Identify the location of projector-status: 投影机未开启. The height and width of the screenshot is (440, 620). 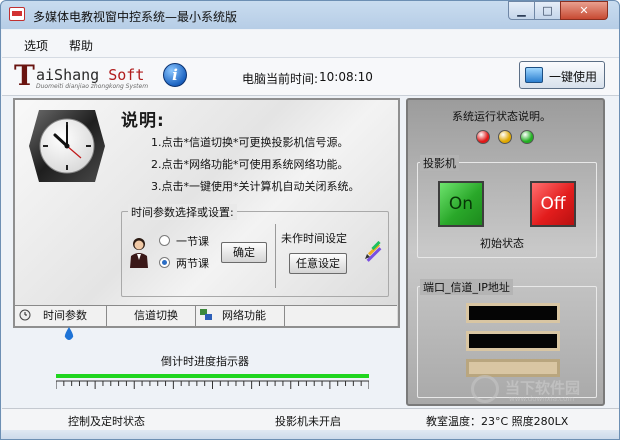
(308, 421).